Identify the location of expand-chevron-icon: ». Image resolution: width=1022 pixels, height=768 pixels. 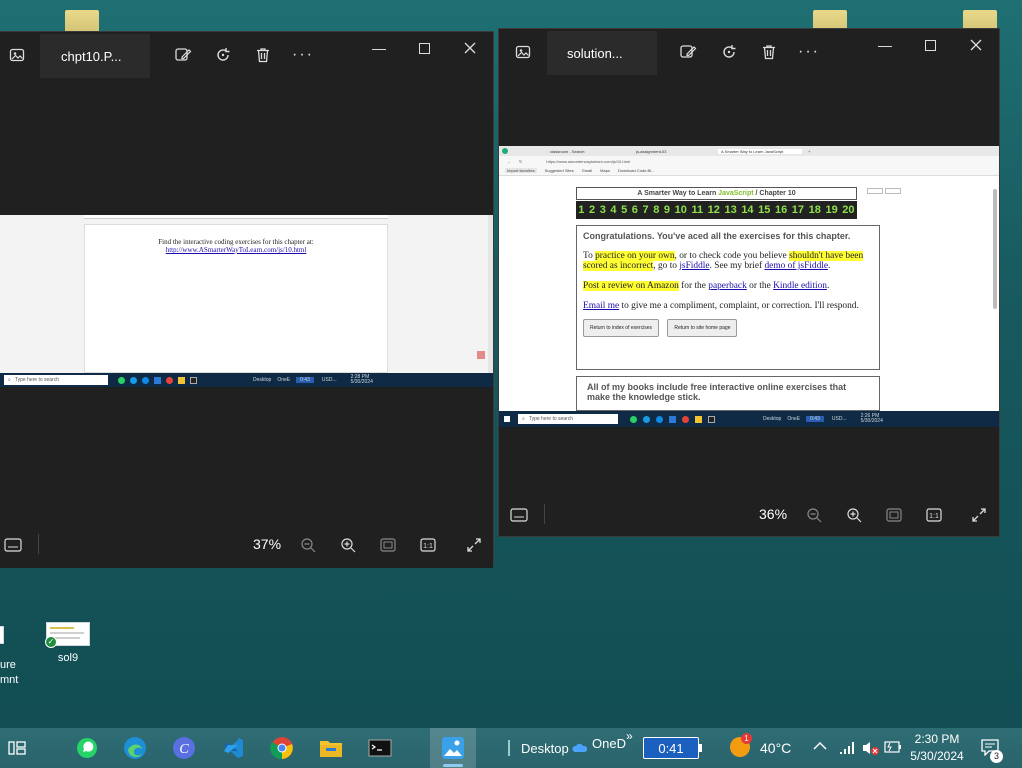
(629, 736).